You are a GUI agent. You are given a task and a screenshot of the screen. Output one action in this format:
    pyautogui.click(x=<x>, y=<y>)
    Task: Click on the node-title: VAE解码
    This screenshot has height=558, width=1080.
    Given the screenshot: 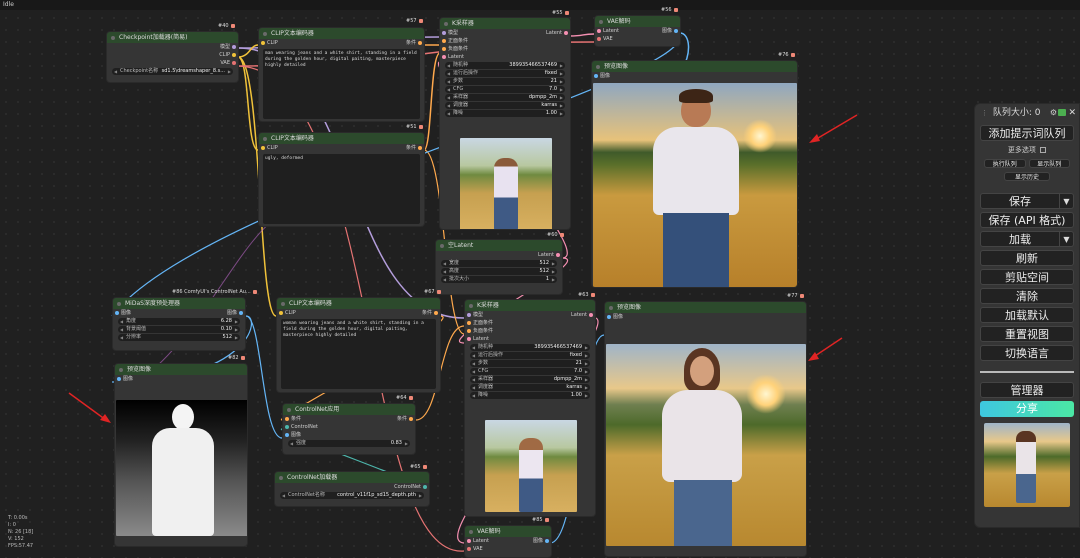 What is the action you would take?
    pyautogui.click(x=637, y=21)
    